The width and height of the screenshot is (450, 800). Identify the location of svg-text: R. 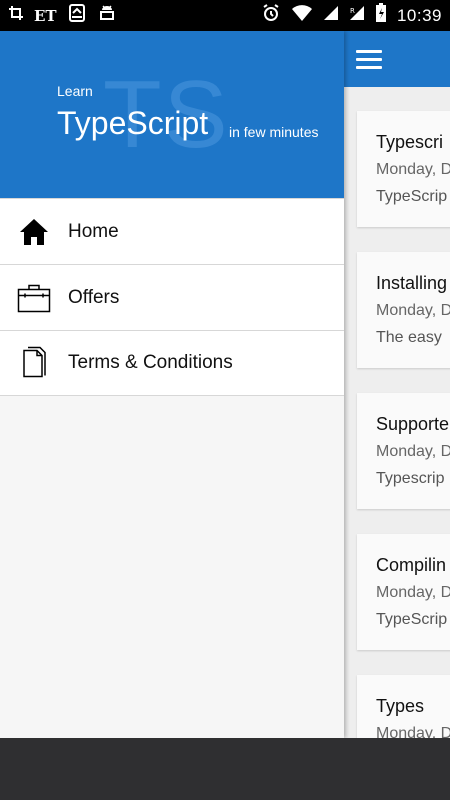
(352, 11).